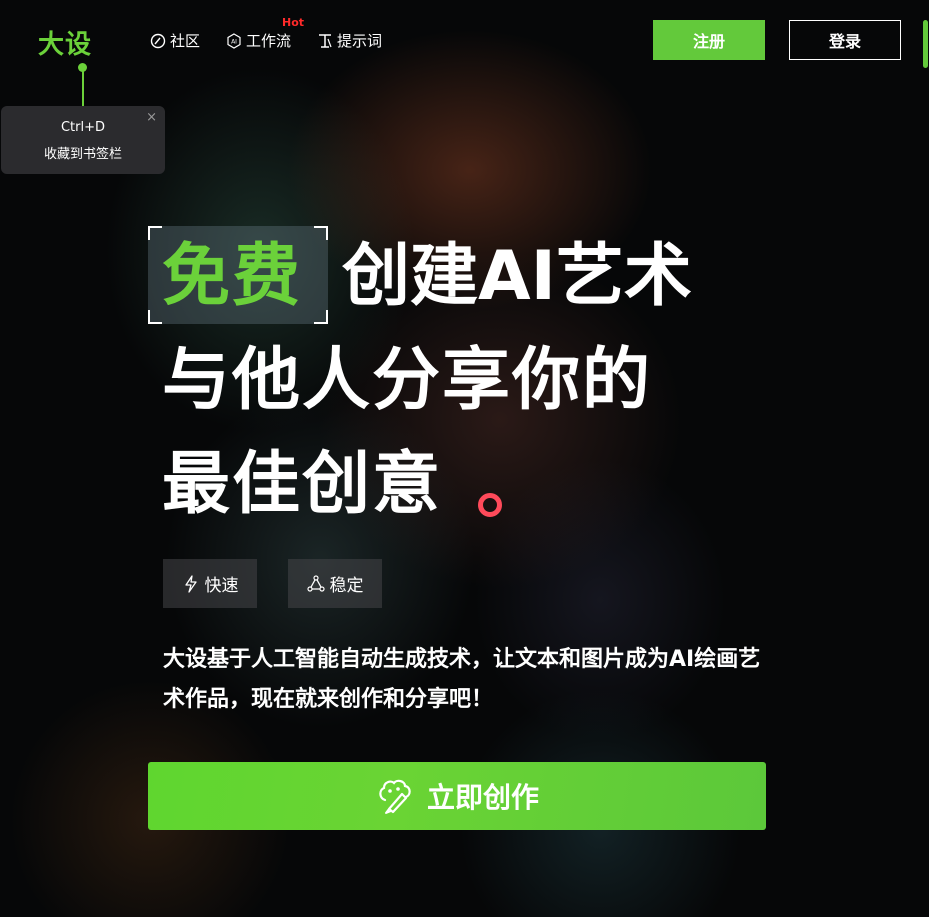 Image resolution: width=929 pixels, height=917 pixels. Describe the element at coordinates (925, 44) in the screenshot. I see `scrollbar` at that location.